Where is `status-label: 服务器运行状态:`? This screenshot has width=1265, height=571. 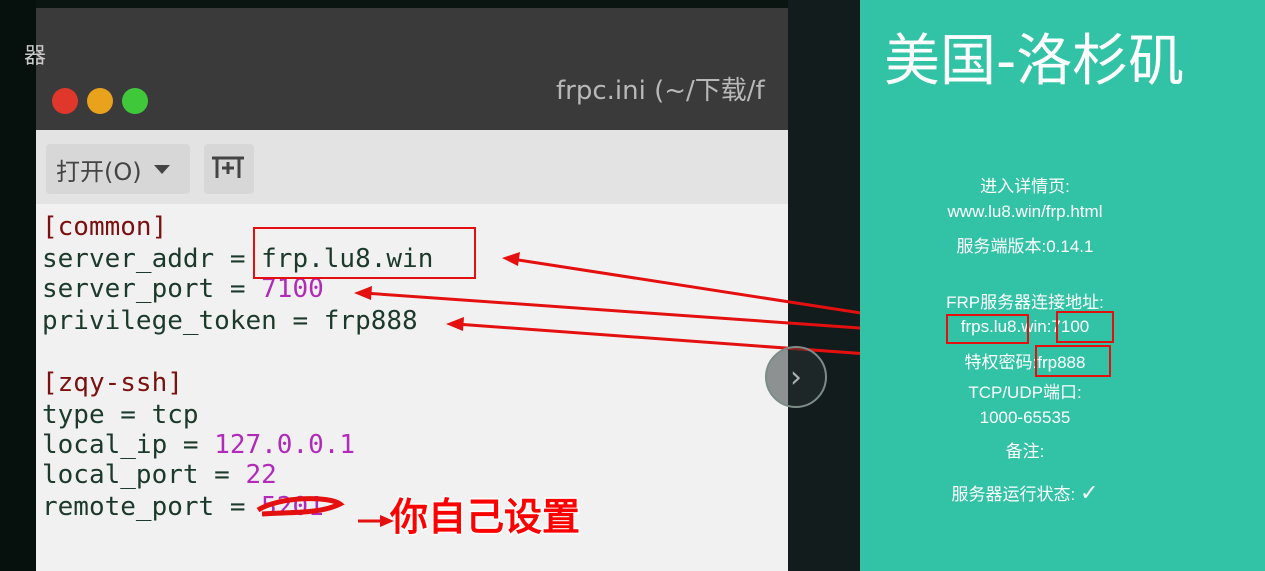
status-label: 服务器运行状态: is located at coordinates (1013, 494).